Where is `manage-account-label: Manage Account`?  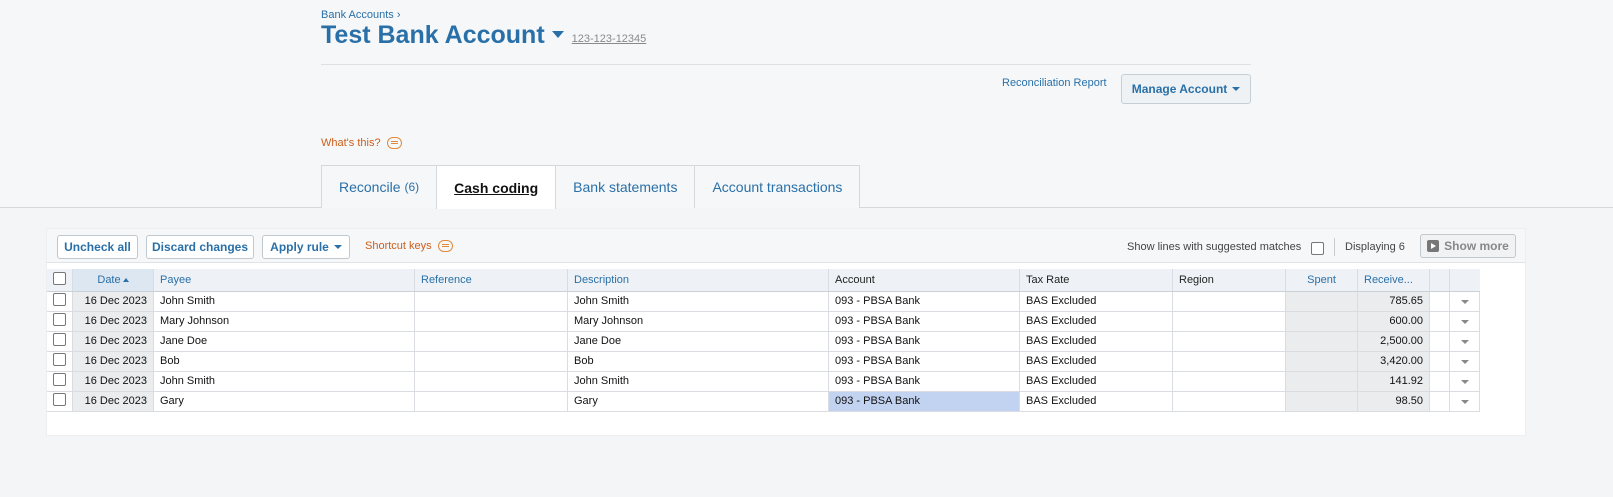
manage-account-label: Manage Account is located at coordinates (1179, 89).